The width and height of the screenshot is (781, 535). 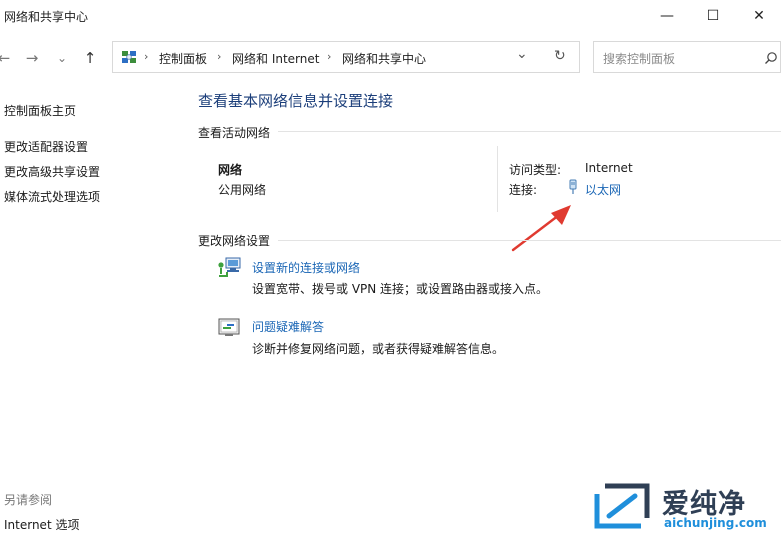 What do you see at coordinates (573, 186) in the screenshot?
I see `ethernet-icon` at bounding box center [573, 186].